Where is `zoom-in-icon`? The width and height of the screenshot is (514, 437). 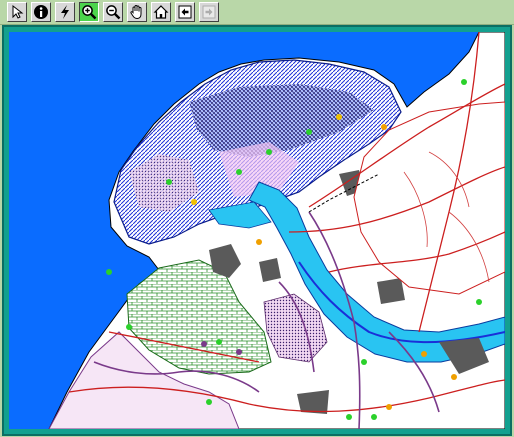
zoom-in-icon is located at coordinates (89, 12).